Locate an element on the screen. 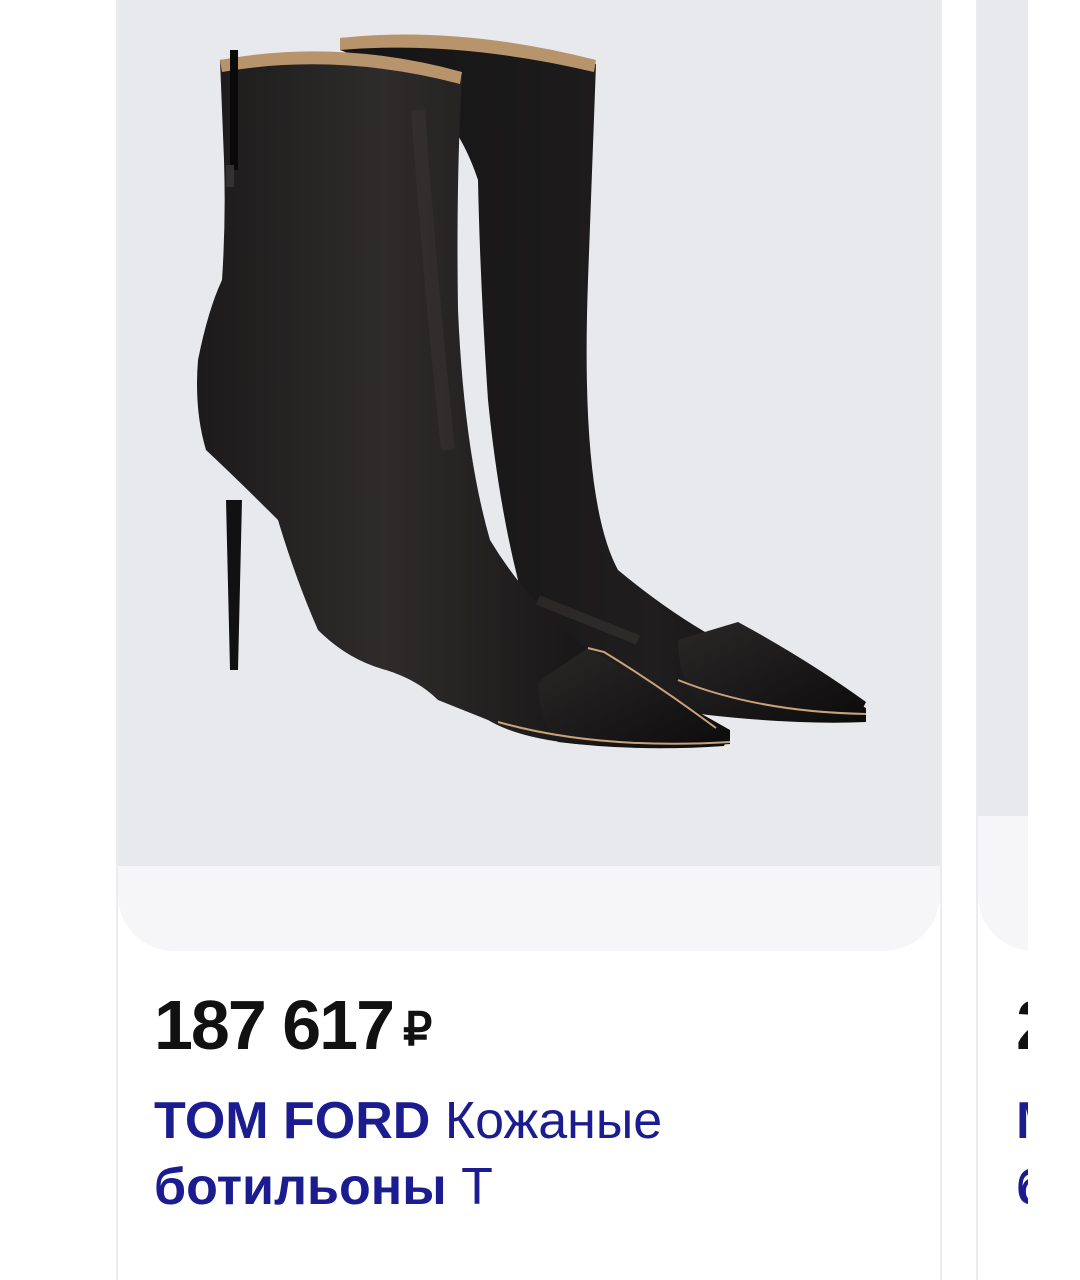 The height and width of the screenshot is (1280, 1080). price-value: 187 617 is located at coordinates (274, 1025).